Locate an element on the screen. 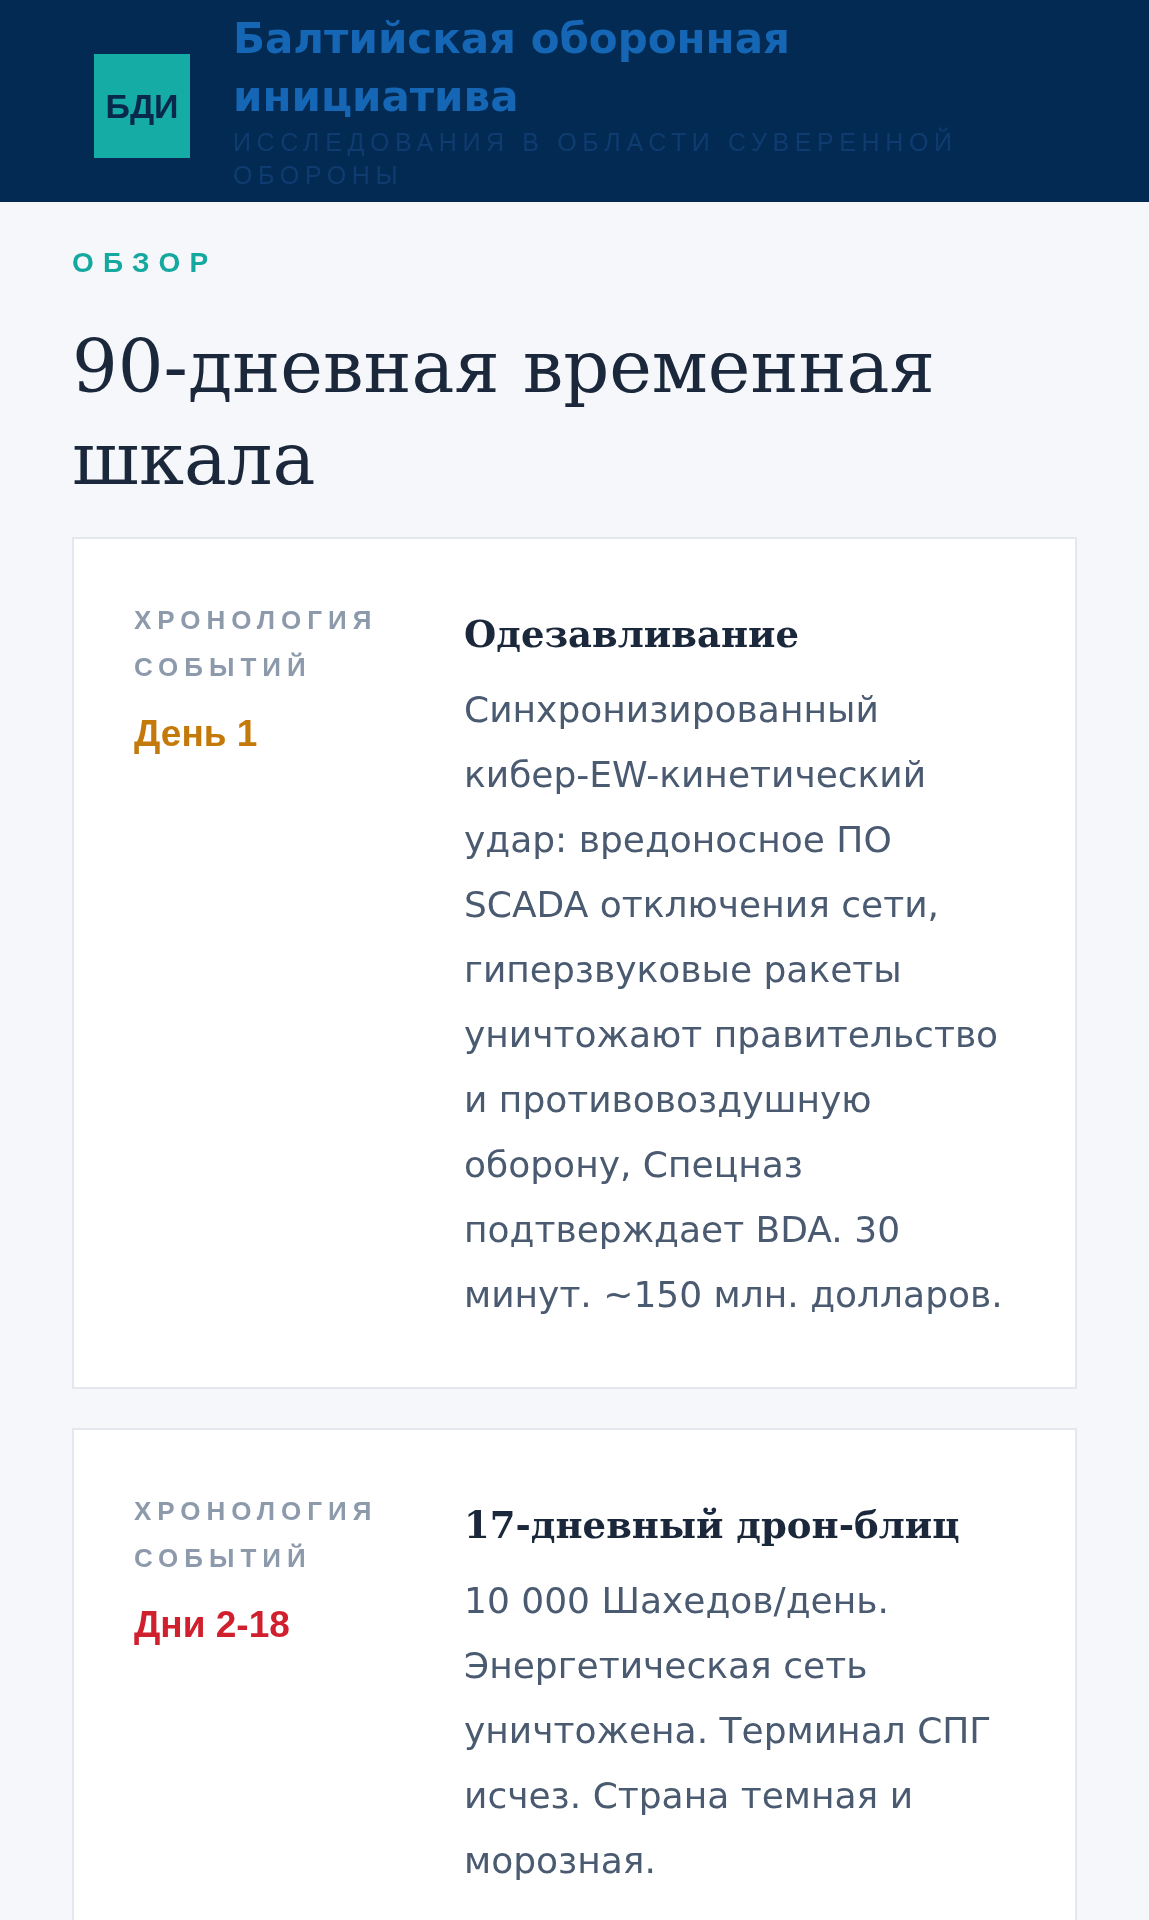 The image size is (1149, 1920). period-text: Дни 2-18 is located at coordinates (212, 1625).